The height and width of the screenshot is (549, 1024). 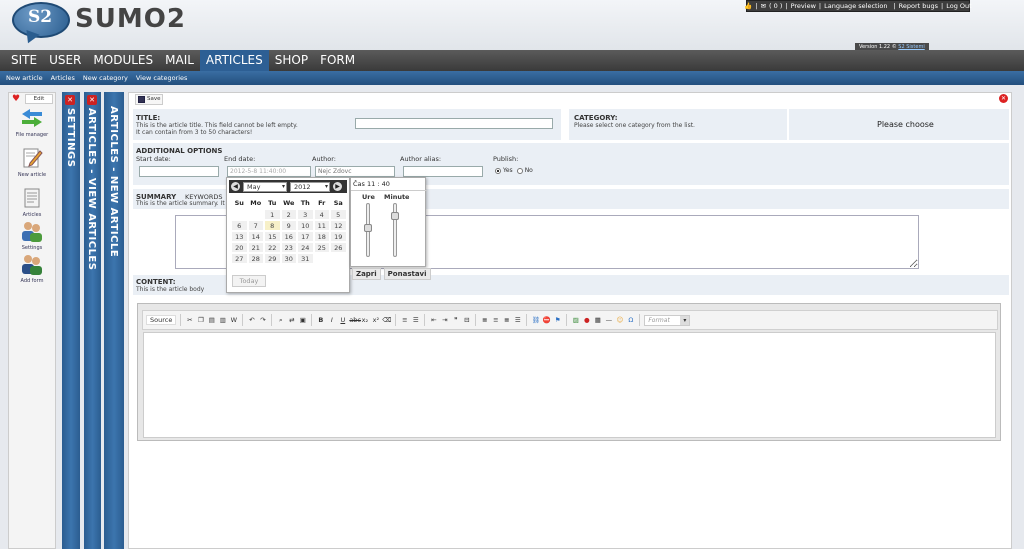 What do you see at coordinates (39, 99) in the screenshot?
I see `edit-shortcuts-button: Edit` at bounding box center [39, 99].